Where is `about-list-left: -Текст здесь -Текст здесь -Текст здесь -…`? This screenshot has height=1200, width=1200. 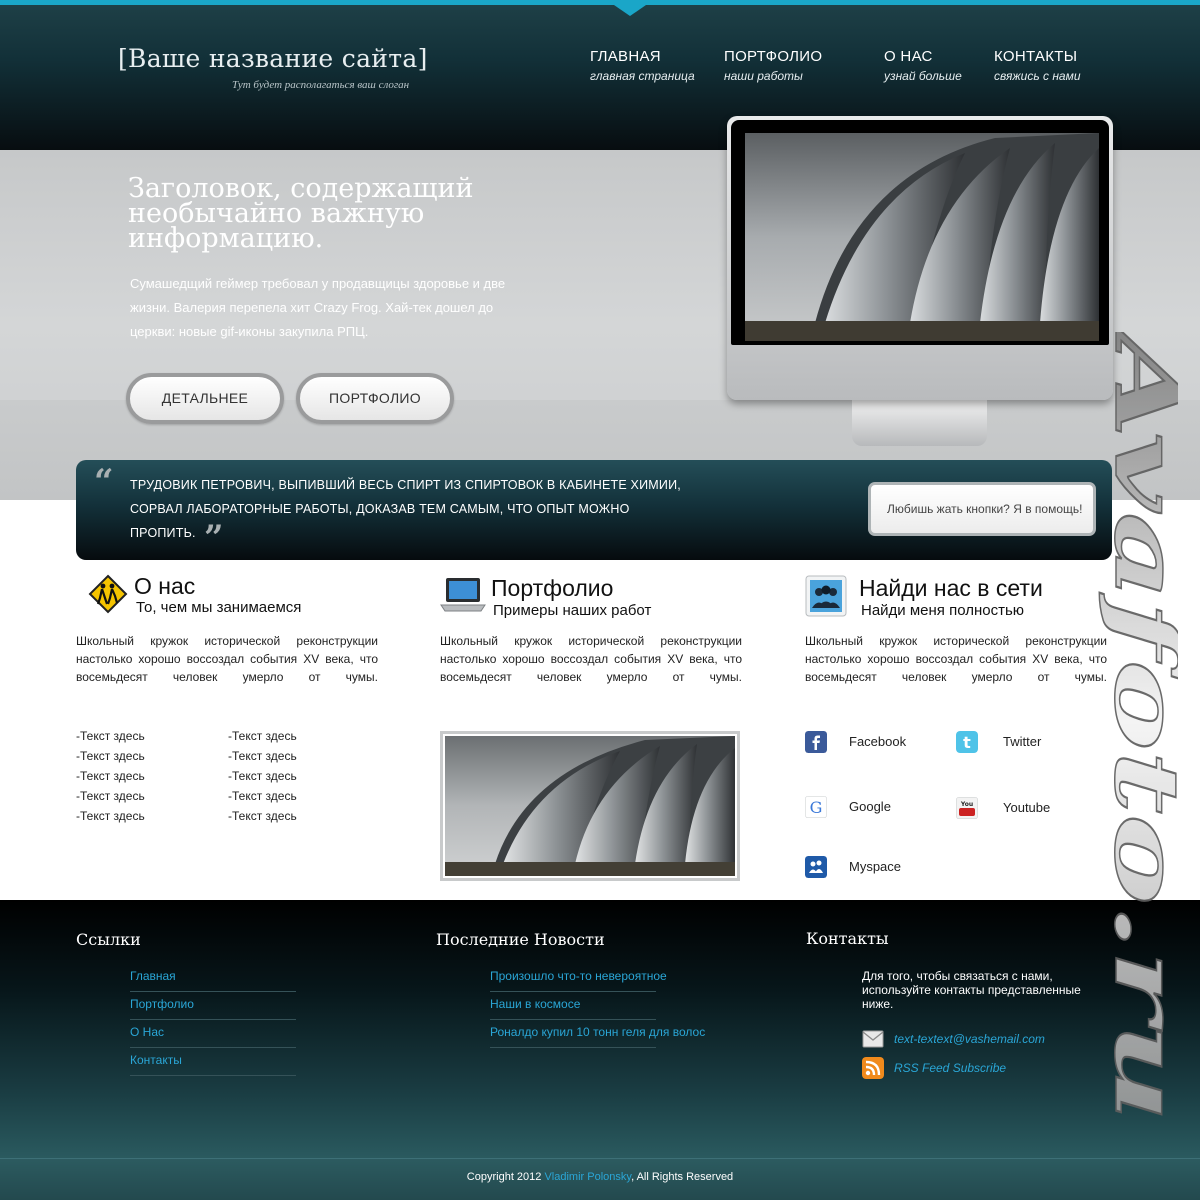 about-list-left: -Текст здесь -Текст здесь -Текст здесь -… is located at coordinates (110, 776).